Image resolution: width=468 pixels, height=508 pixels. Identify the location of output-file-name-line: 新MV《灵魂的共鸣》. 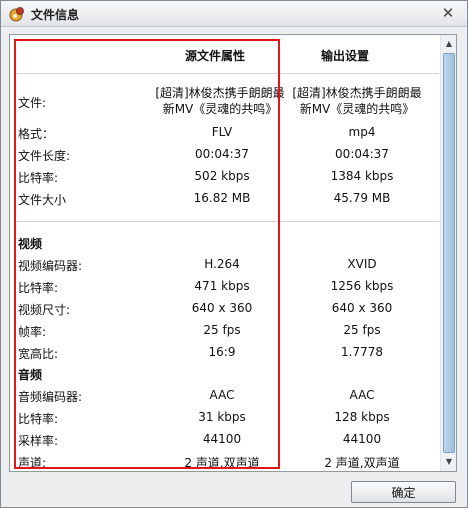
(357, 109).